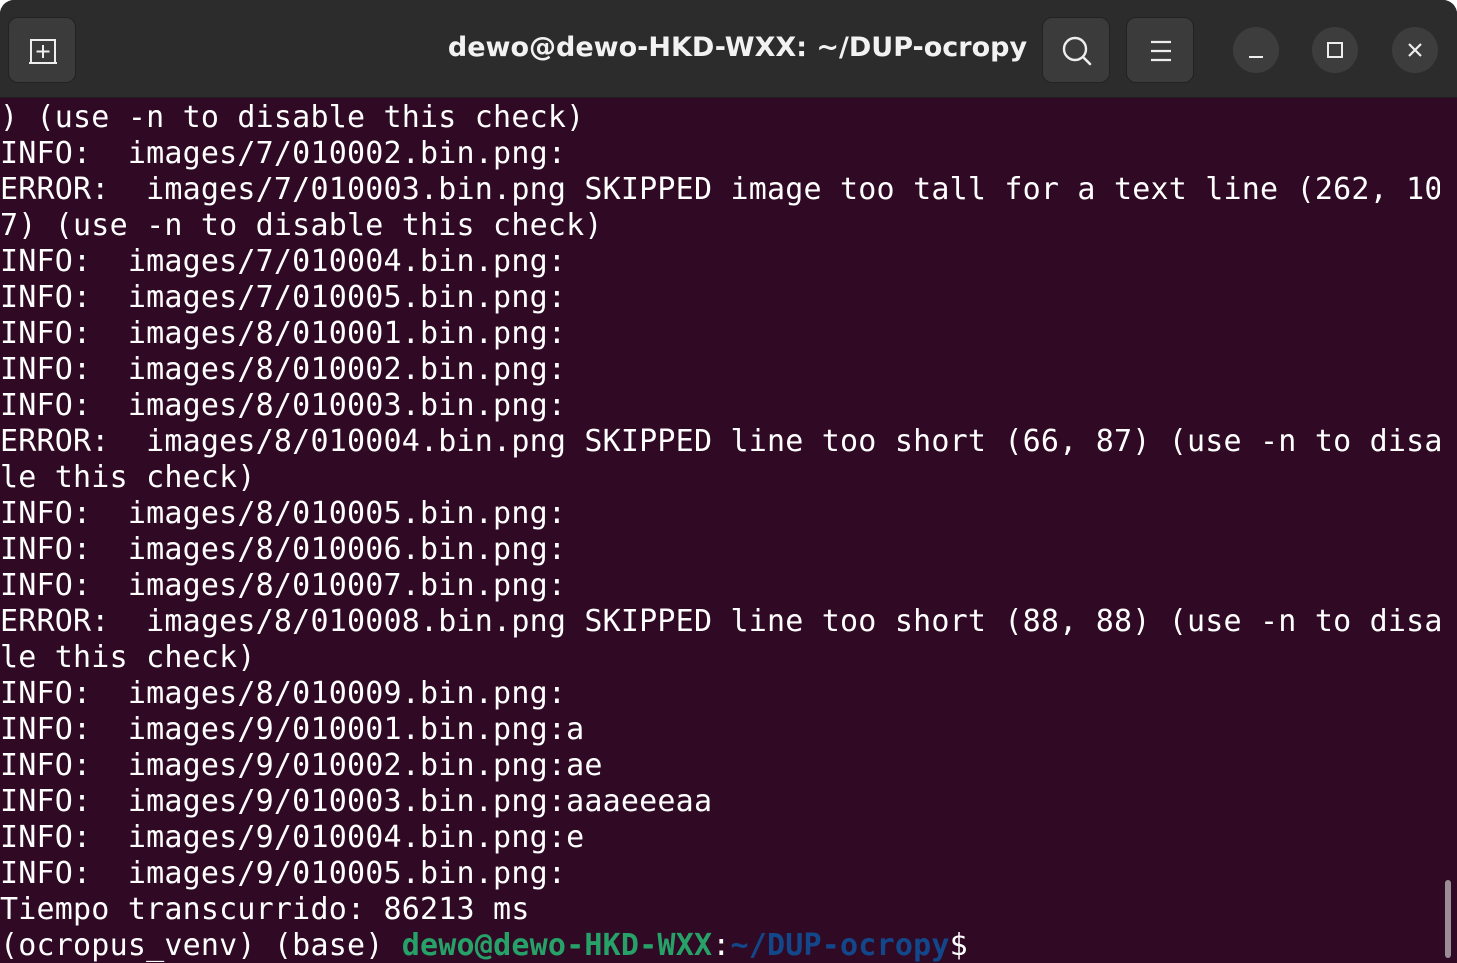  Describe the element at coordinates (265, 909) in the screenshot. I see `output-line: Tiempo transcurrido: 86213 ms` at that location.